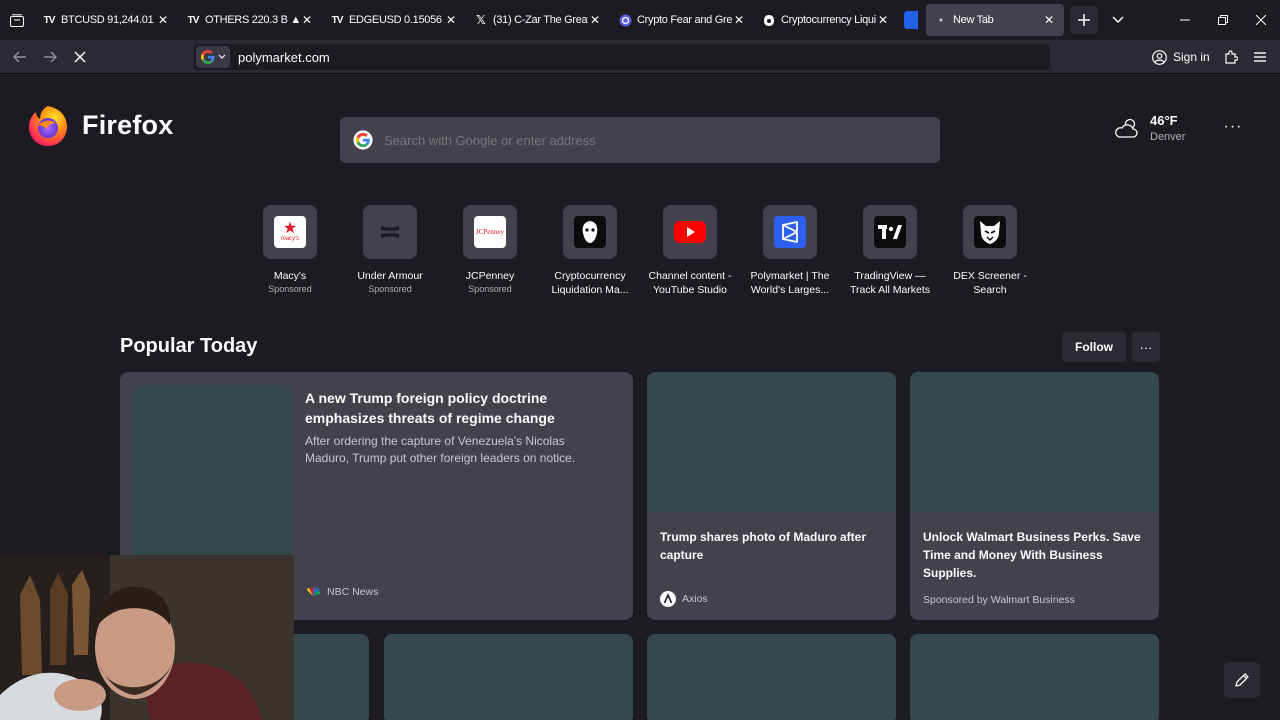  I want to click on app-menu-button, so click(1260, 57).